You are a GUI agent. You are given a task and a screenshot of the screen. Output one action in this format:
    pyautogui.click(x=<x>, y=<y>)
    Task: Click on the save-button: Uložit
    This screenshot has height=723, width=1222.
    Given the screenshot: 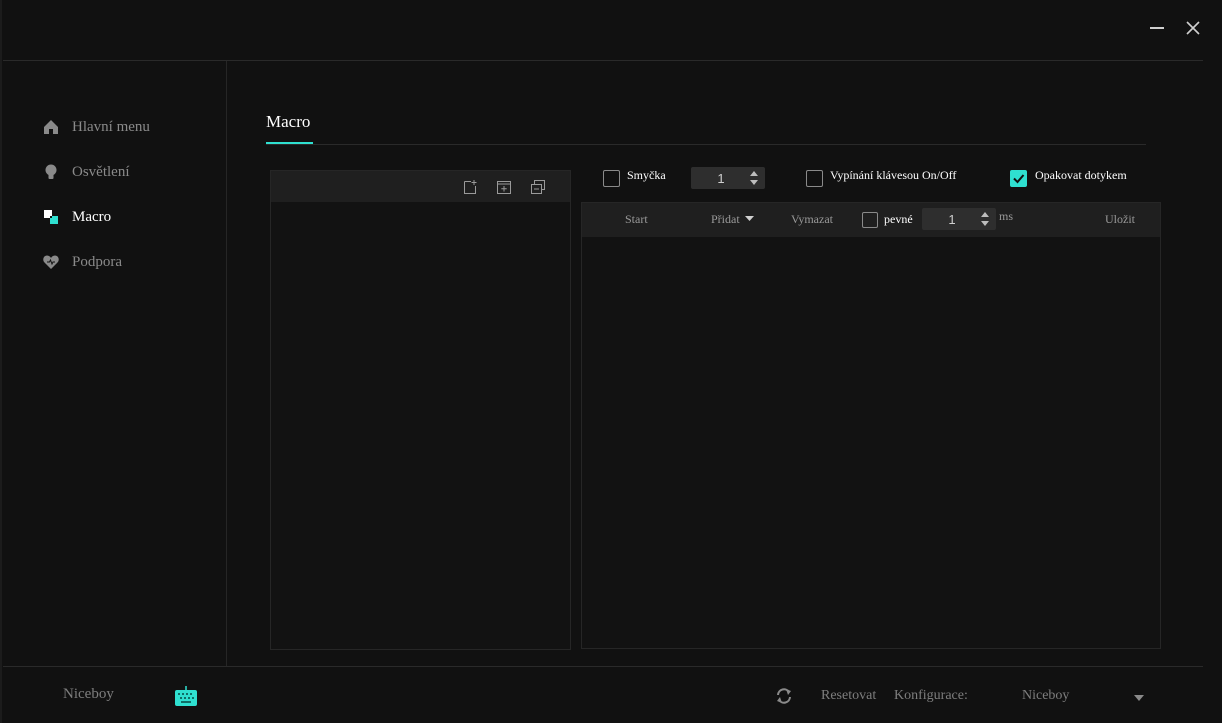 What is the action you would take?
    pyautogui.click(x=1120, y=219)
    